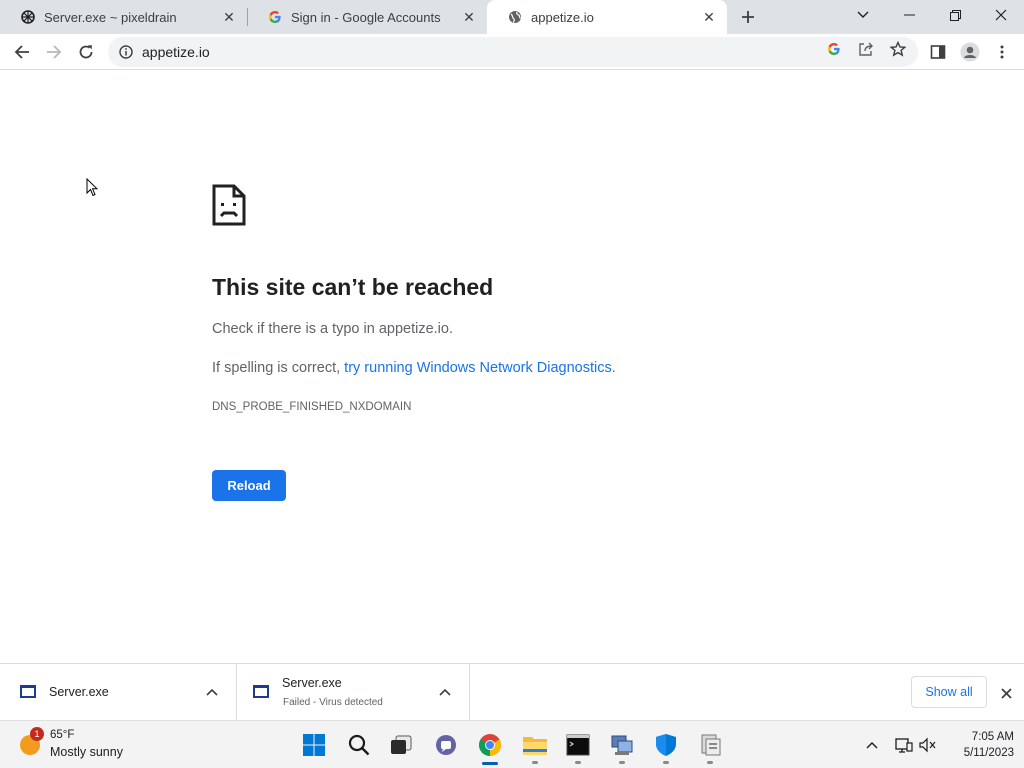  I want to click on show-hidden-icons-chevron-icon, so click(872, 745).